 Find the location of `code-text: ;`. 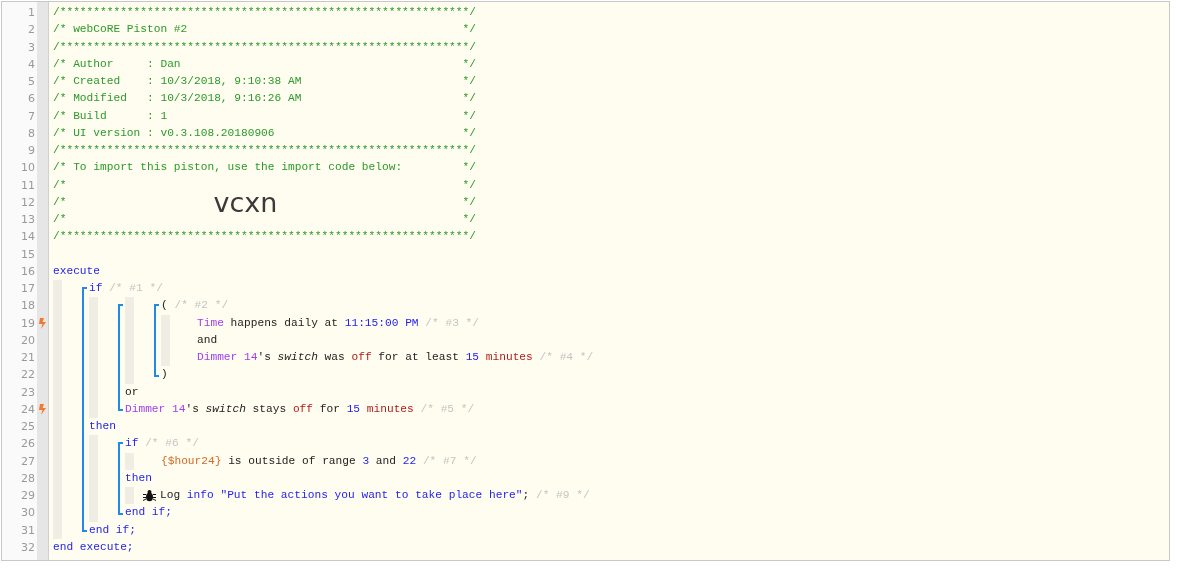

code-text: ; is located at coordinates (526, 495).